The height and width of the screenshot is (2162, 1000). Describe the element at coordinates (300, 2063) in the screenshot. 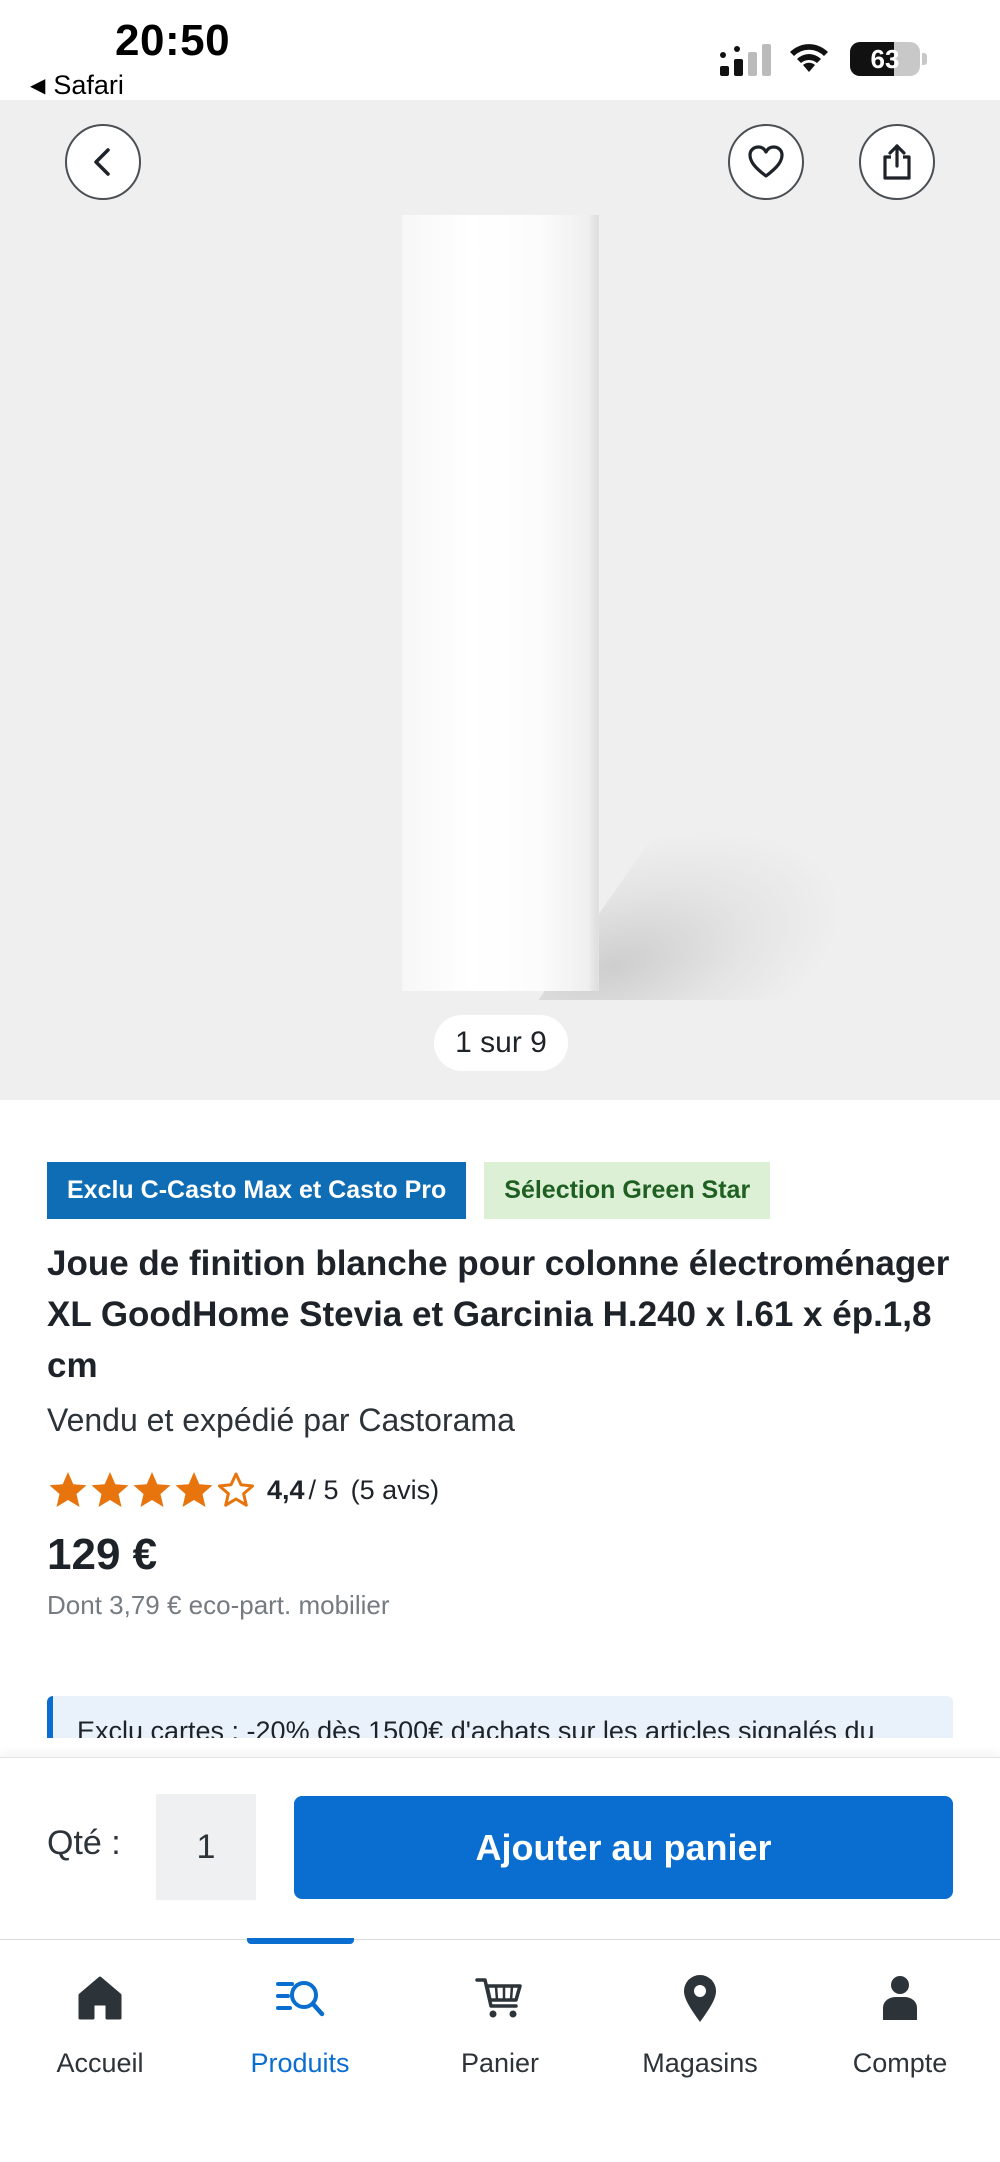

I see `nav-label-produits: Produits` at that location.